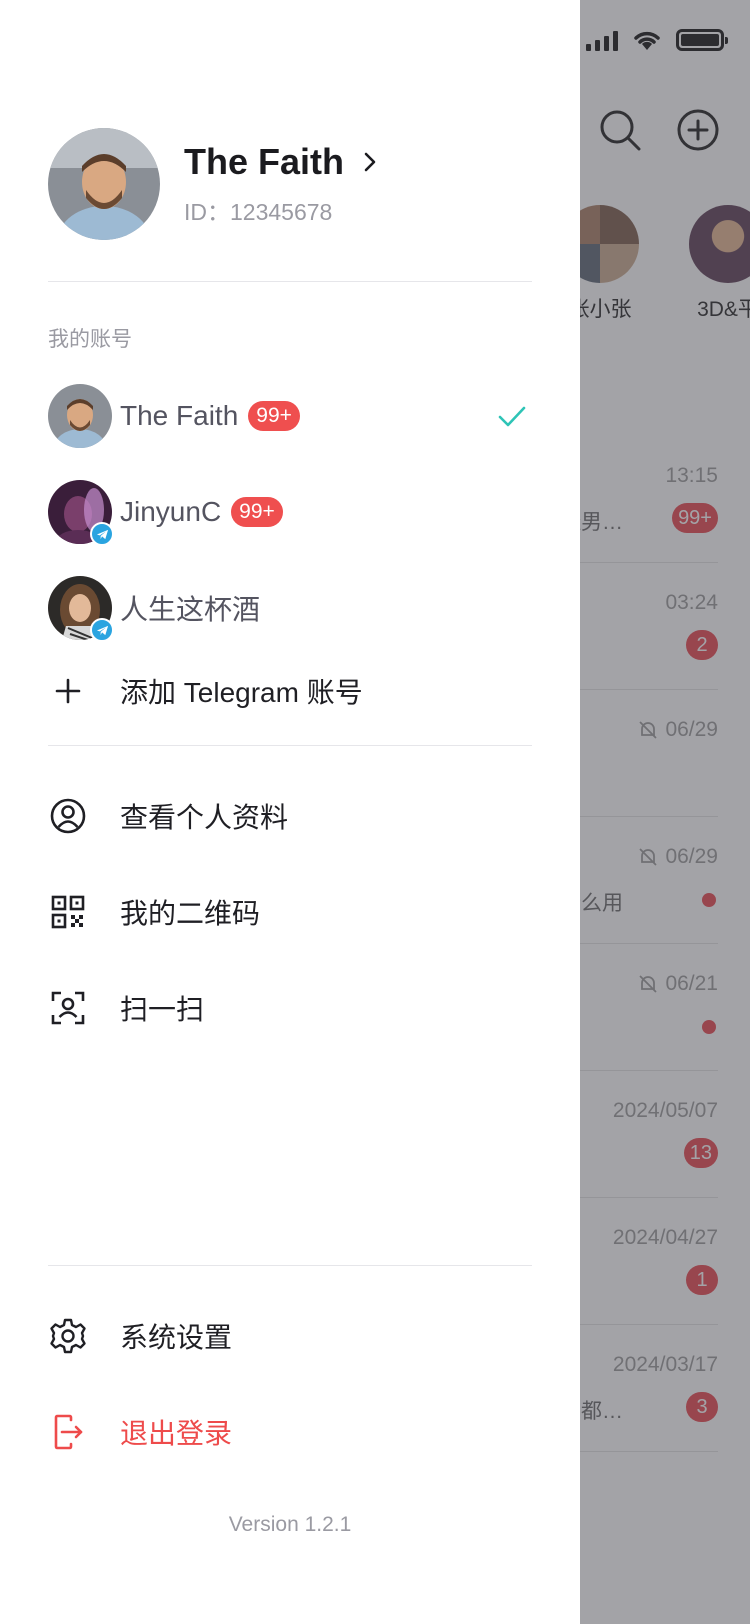 The image size is (750, 1624). I want to click on settings-button: 系统设置, so click(290, 1336).